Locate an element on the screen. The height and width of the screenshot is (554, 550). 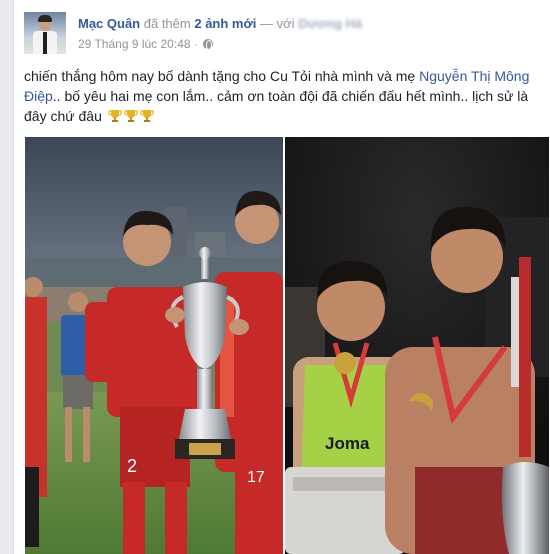
bib-brand-text: Joma is located at coordinates (347, 443).